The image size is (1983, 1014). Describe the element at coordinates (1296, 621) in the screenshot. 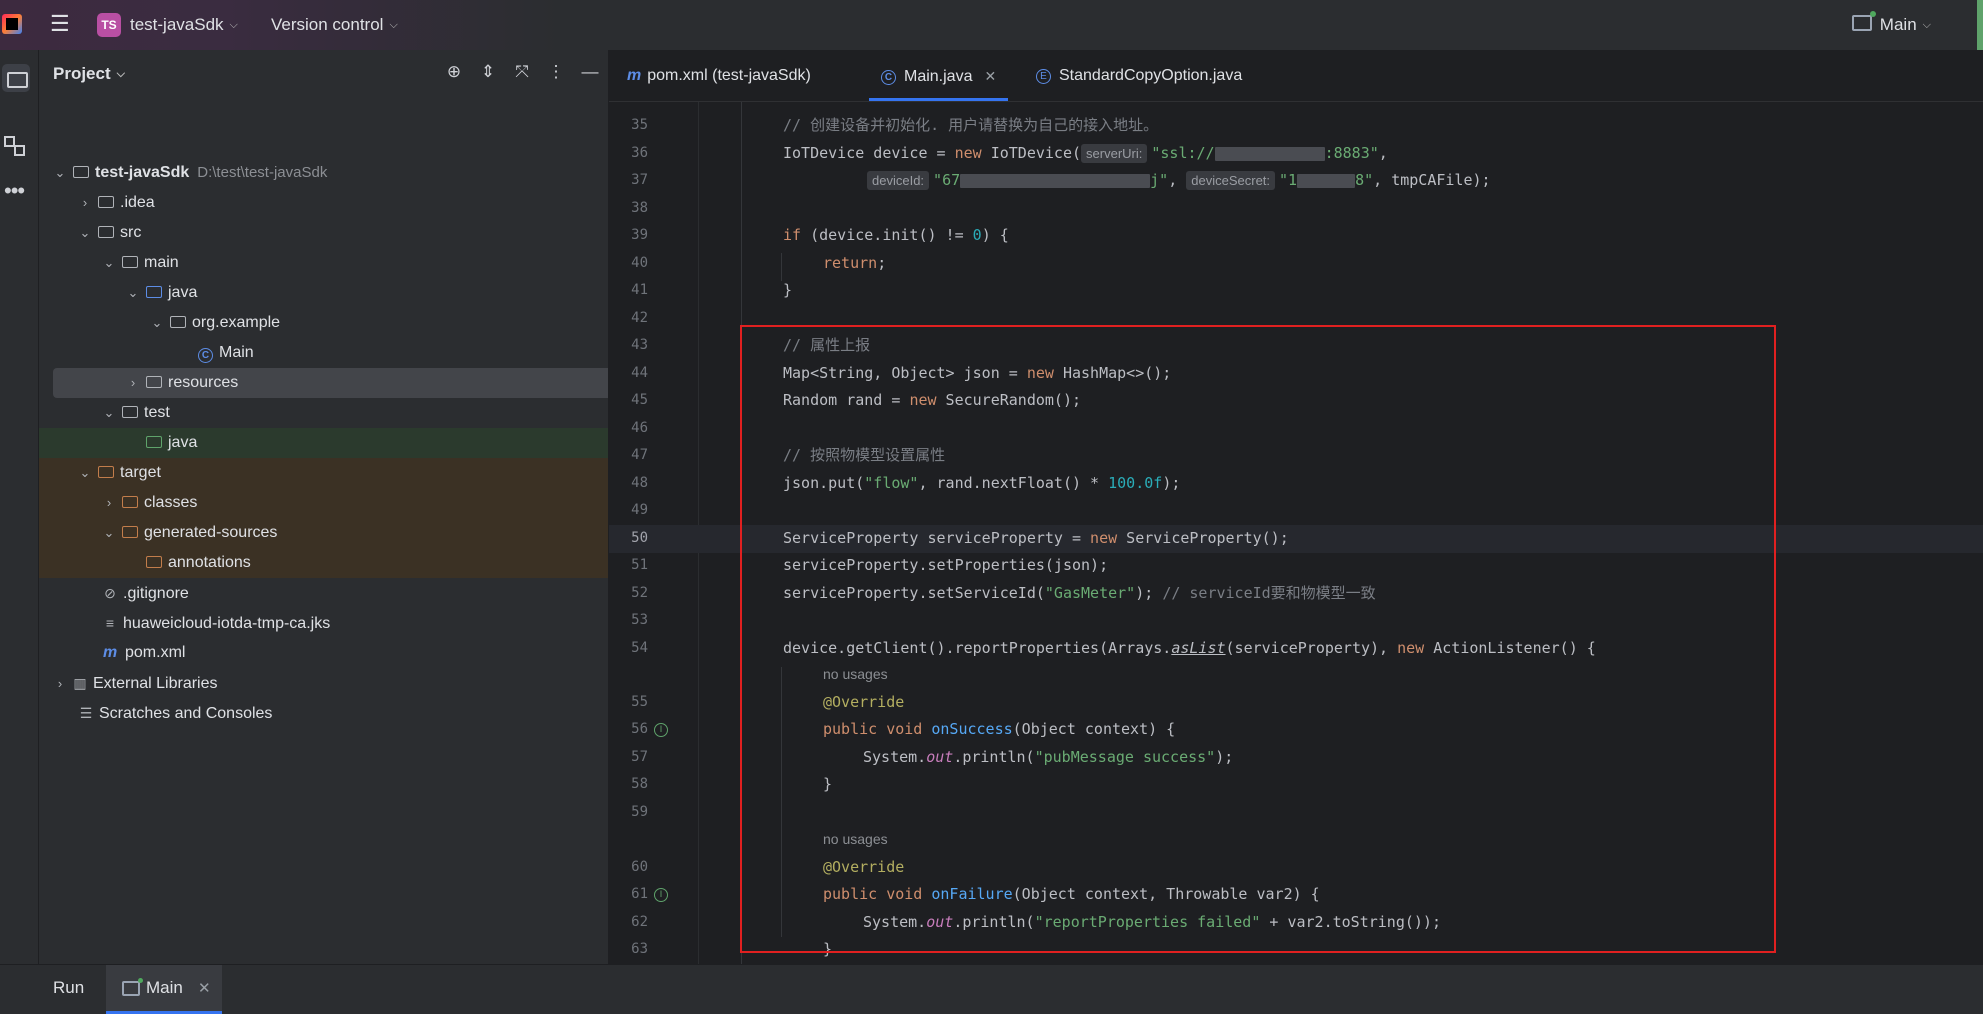

I see `code-line: 53` at that location.